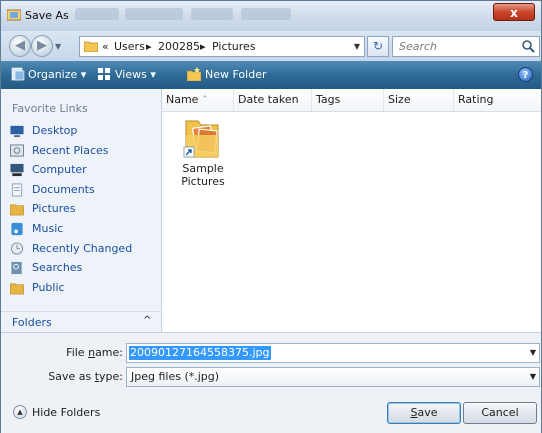 This screenshot has width=542, height=433. What do you see at coordinates (48, 228) in the screenshot?
I see `sidebar-item-label: Music` at bounding box center [48, 228].